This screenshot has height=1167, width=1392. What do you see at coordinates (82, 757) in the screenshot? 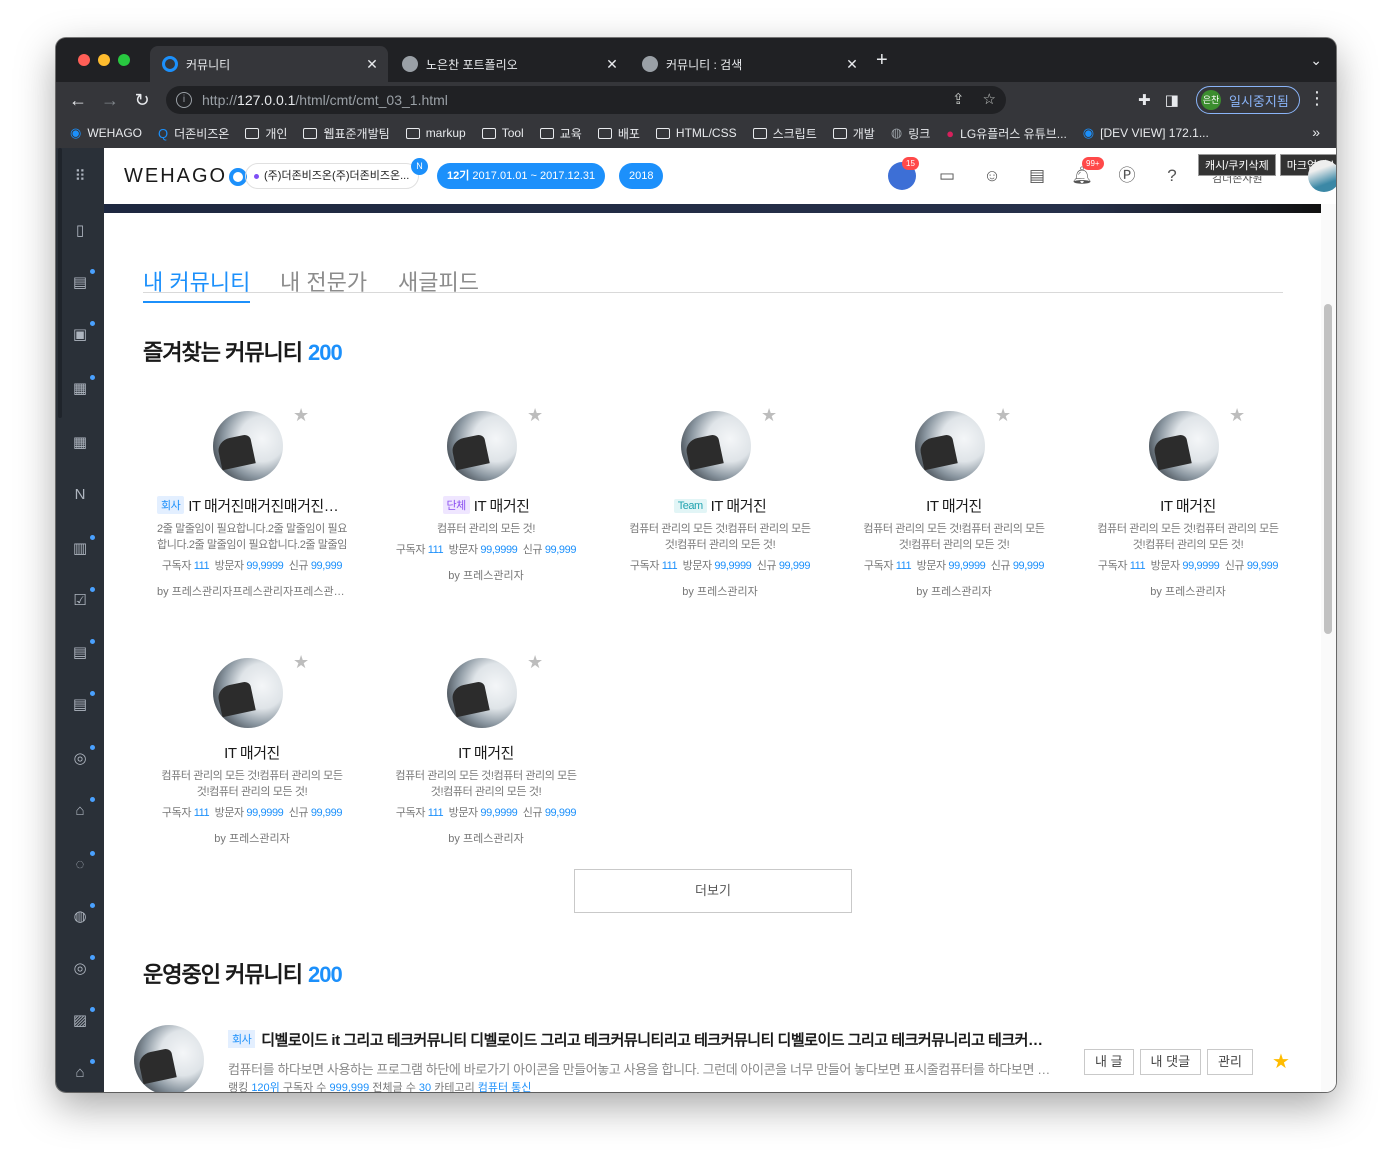
I see `www-icon: ◎` at bounding box center [82, 757].